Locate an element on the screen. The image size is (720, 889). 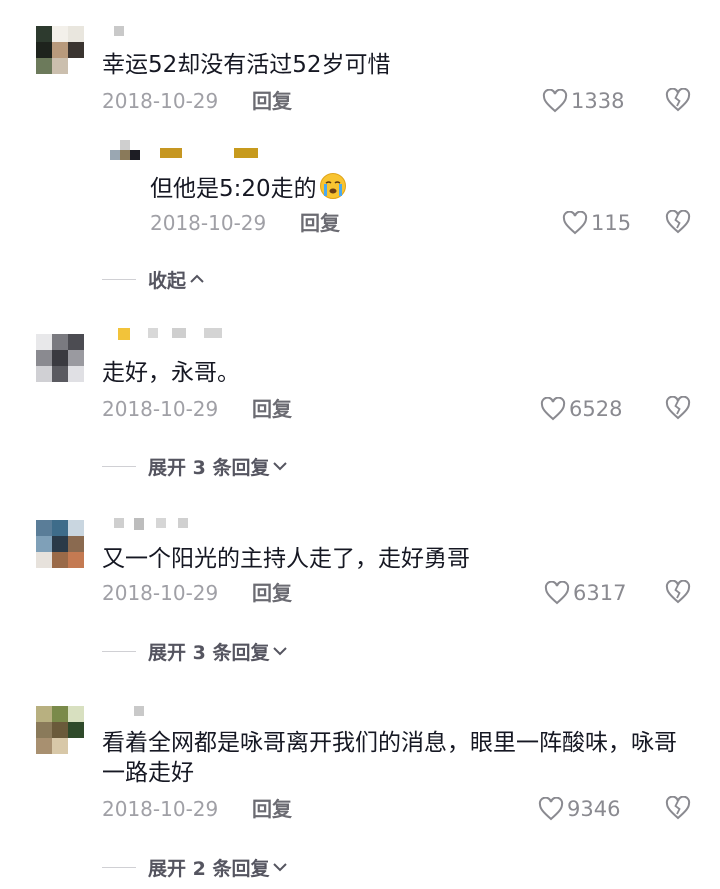
like-count: 6317 is located at coordinates (600, 593).